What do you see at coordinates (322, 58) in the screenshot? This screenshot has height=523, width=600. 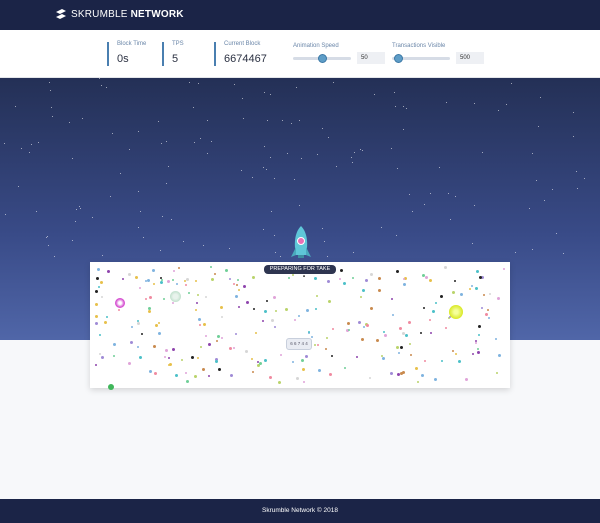 I see `animation-speed-slider` at bounding box center [322, 58].